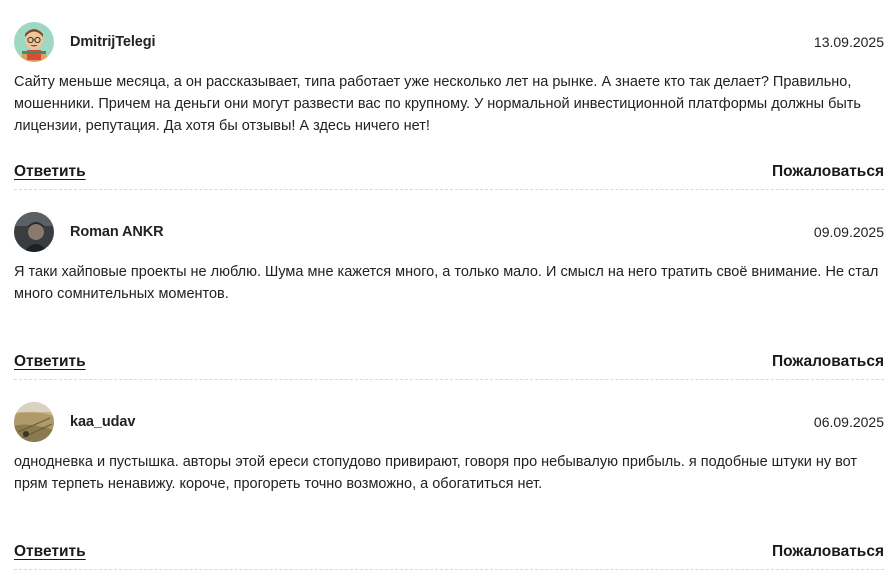  What do you see at coordinates (117, 232) in the screenshot?
I see `comment-author: Roman ANKR` at bounding box center [117, 232].